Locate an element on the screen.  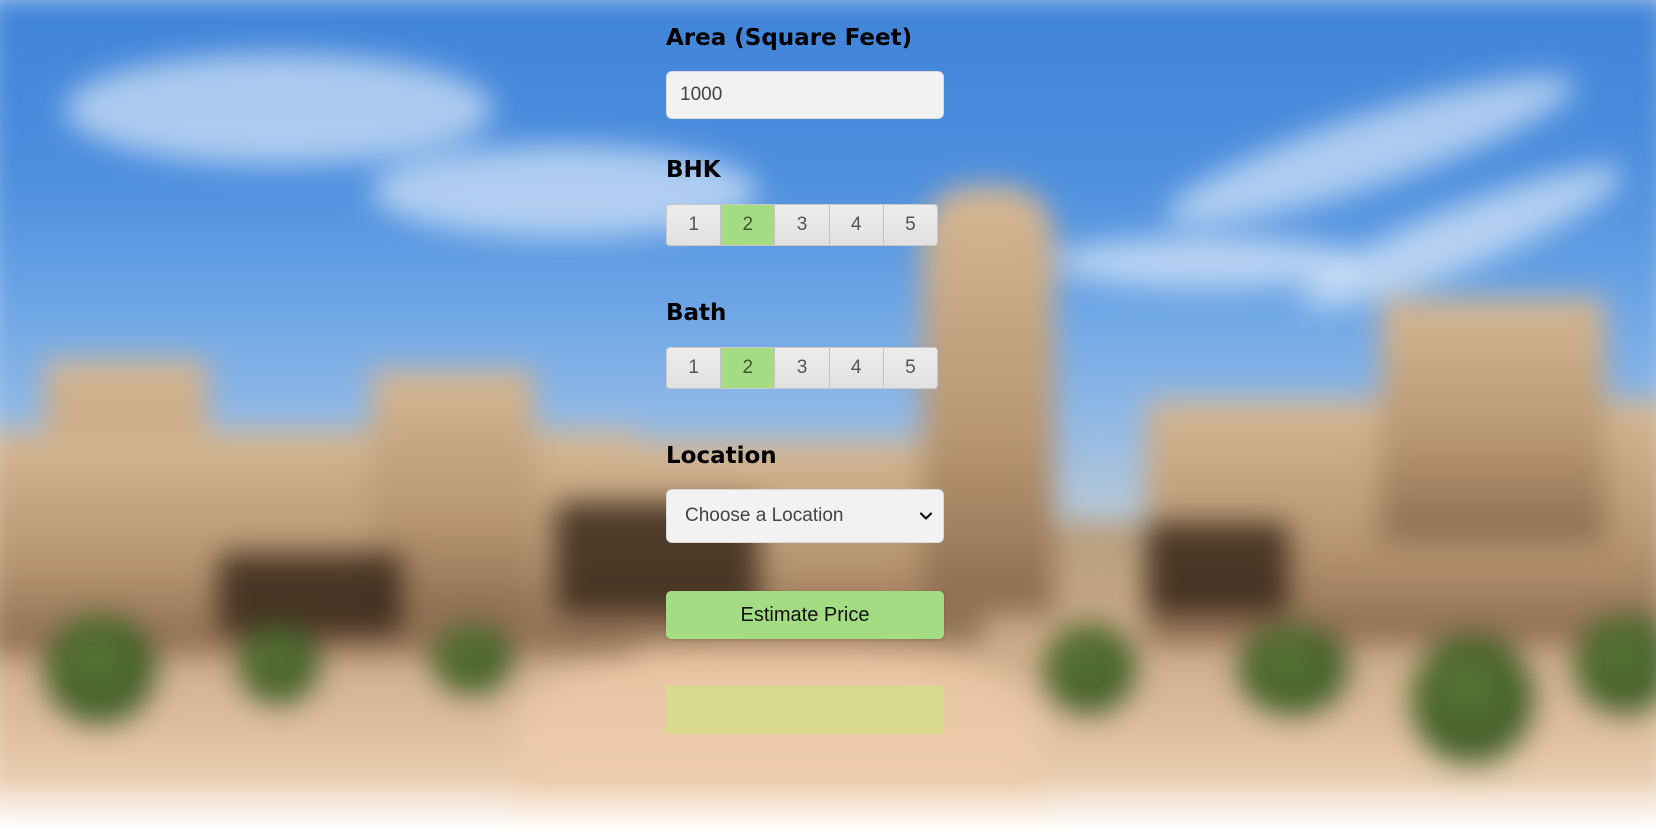
bath-option: 5 is located at coordinates (910, 368).